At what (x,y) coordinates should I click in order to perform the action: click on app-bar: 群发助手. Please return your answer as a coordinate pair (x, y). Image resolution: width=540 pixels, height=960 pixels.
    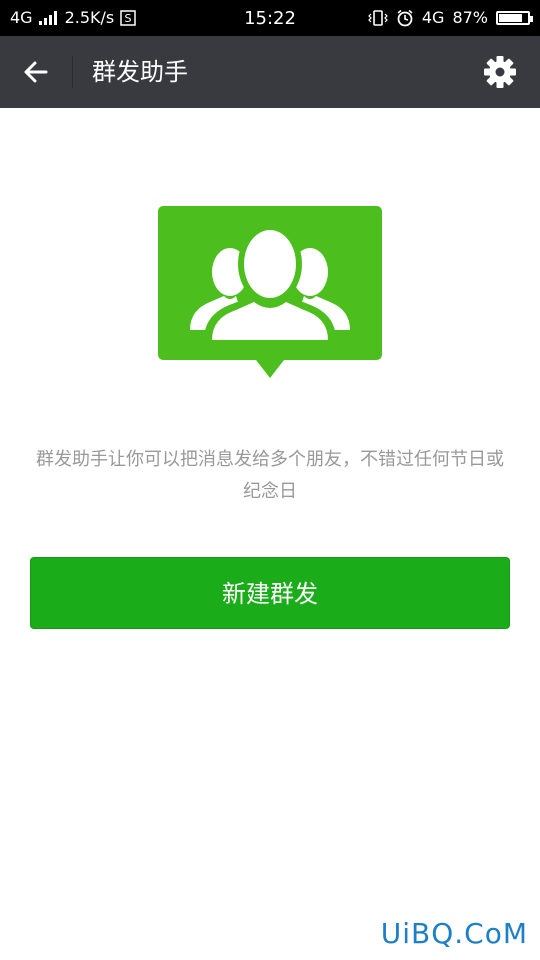
    Looking at the image, I should click on (270, 72).